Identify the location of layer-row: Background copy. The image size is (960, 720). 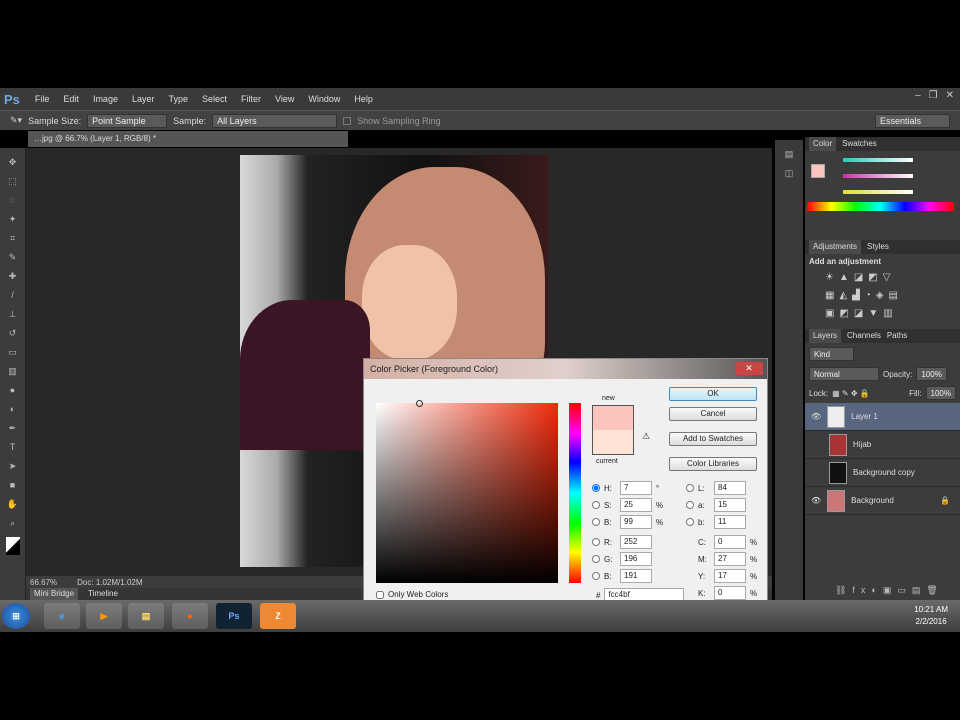
(882, 473).